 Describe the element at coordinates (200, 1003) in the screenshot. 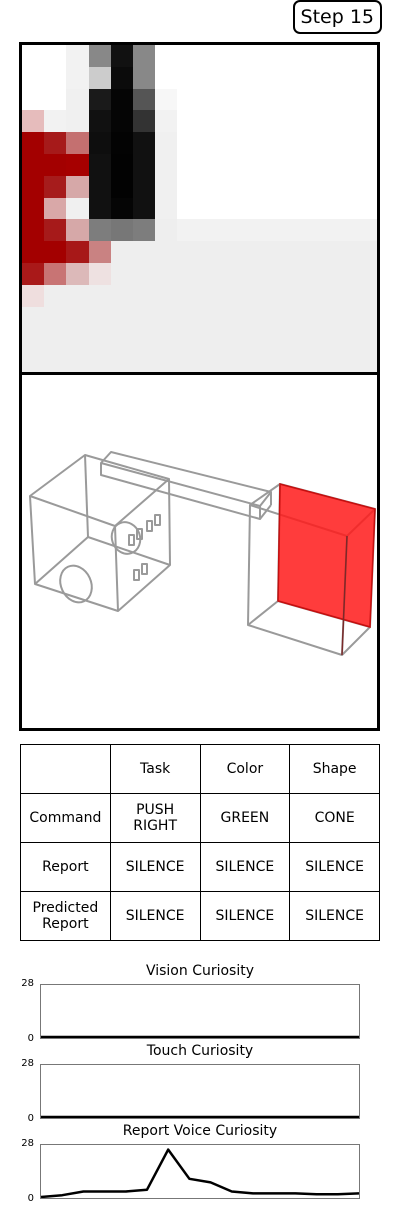

I see `curiosity-chart: Vision Curiosity 28 0` at that location.